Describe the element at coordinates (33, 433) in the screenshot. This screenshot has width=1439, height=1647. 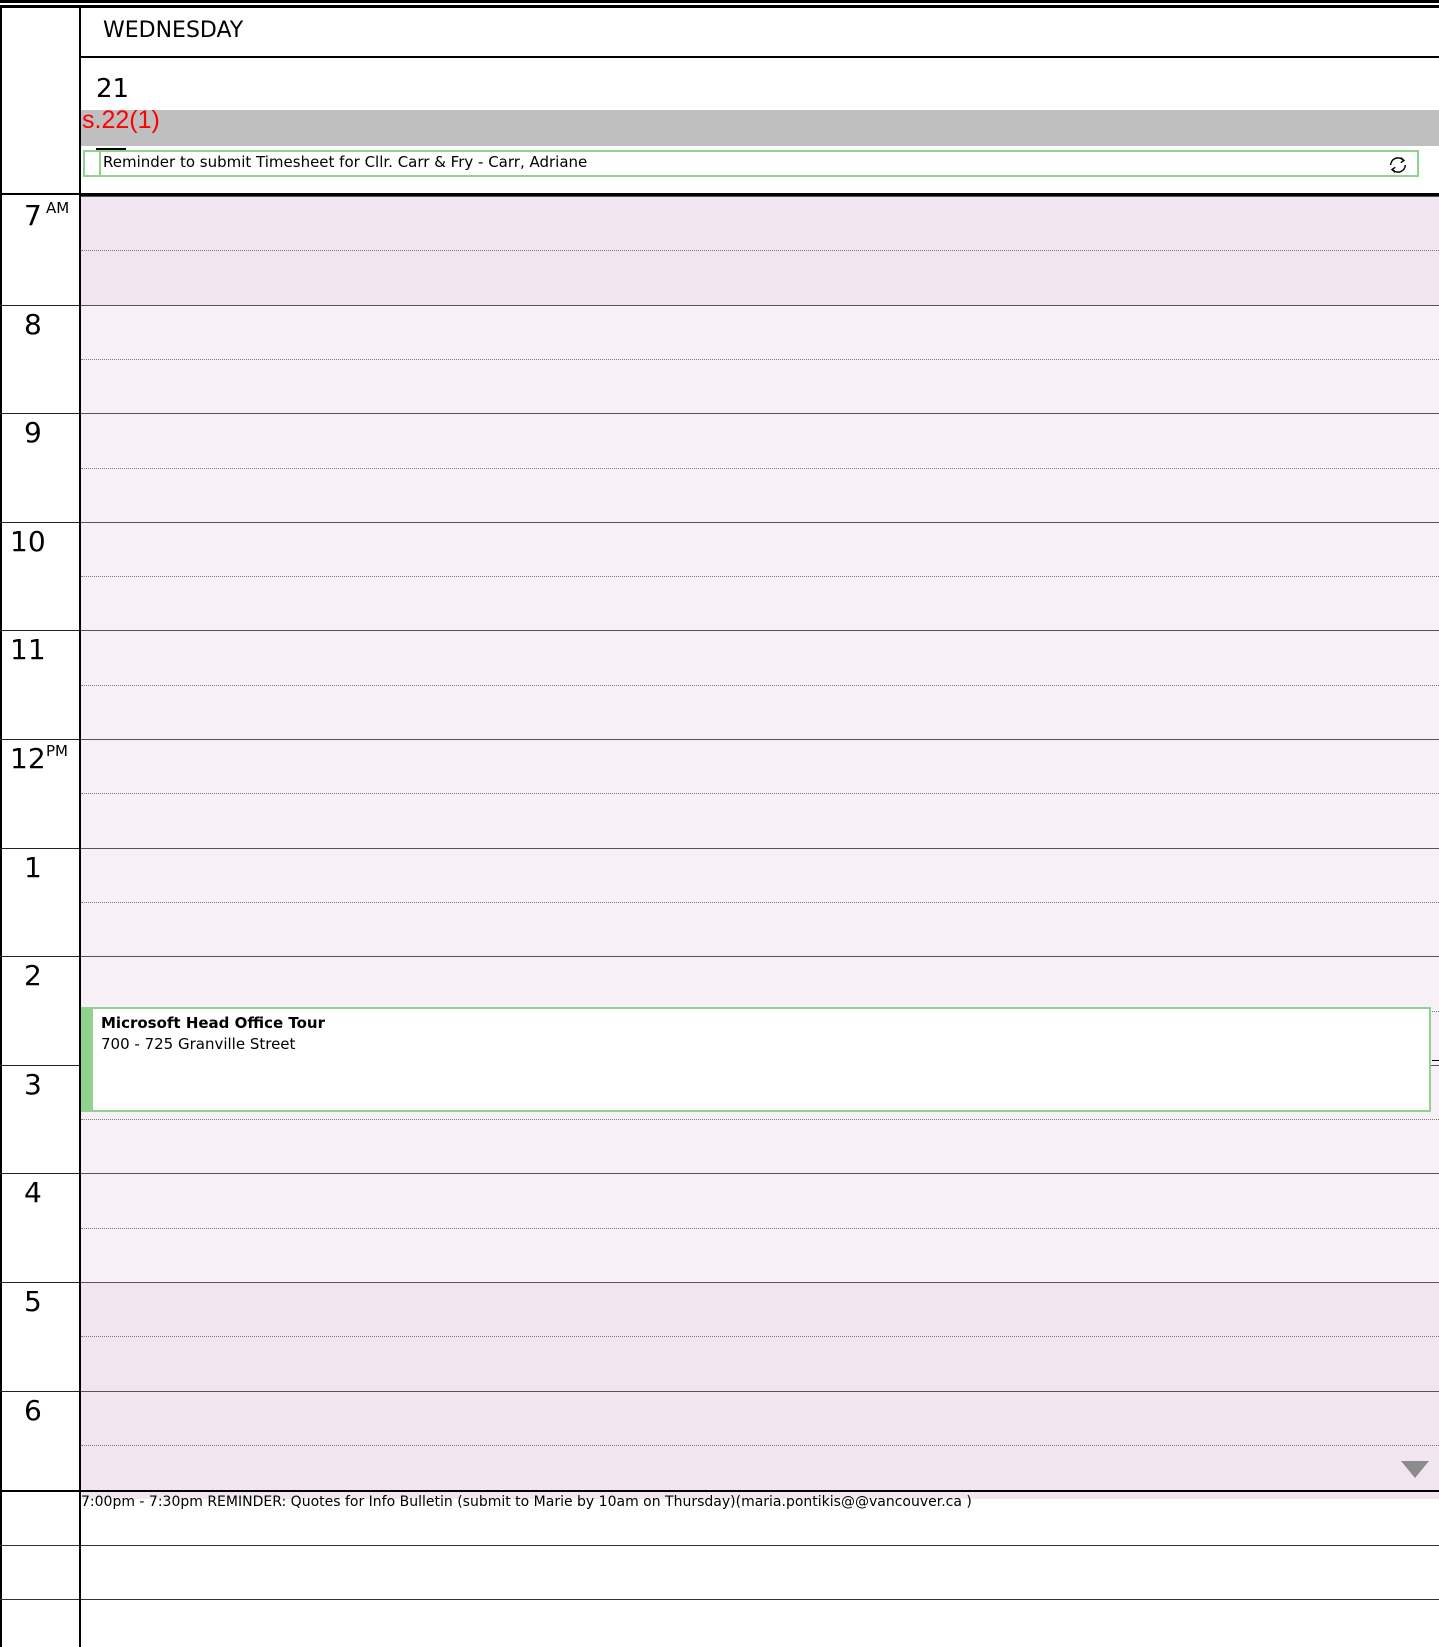
I see `hour-label: 9` at that location.